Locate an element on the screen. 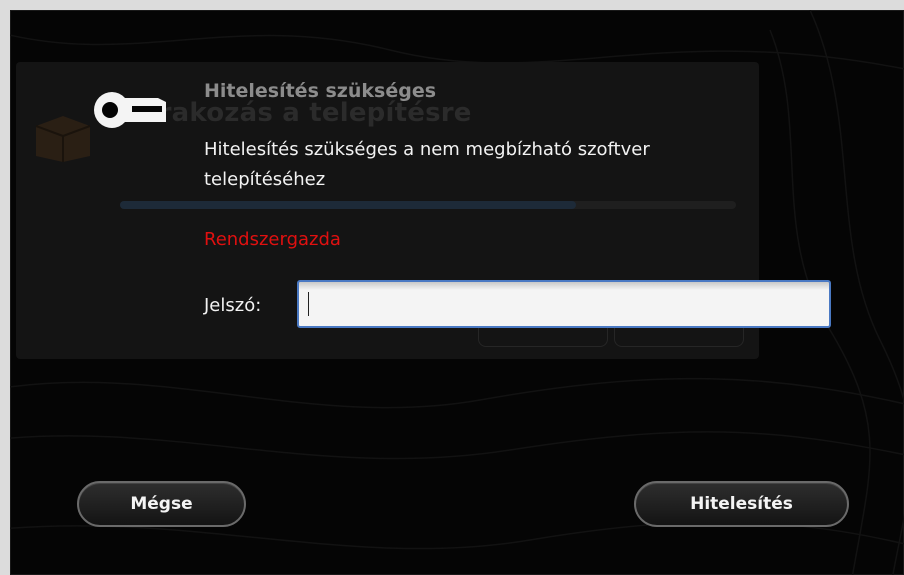 This screenshot has width=904, height=575. key-icon is located at coordinates (130, 110).